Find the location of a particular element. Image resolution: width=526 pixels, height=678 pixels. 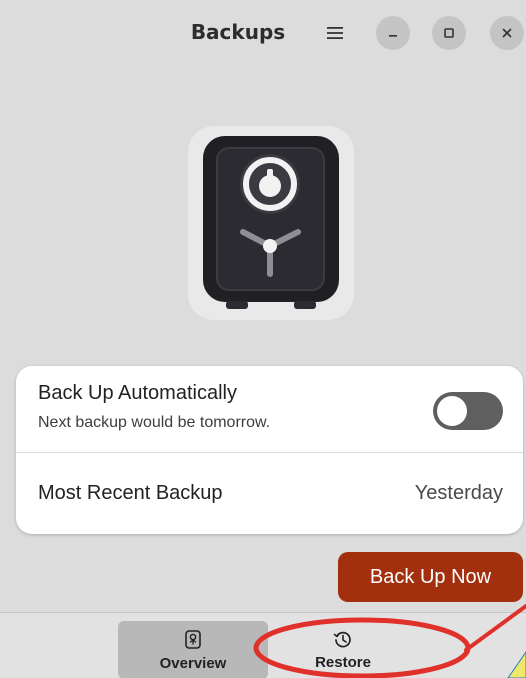

minimize-button is located at coordinates (393, 33).